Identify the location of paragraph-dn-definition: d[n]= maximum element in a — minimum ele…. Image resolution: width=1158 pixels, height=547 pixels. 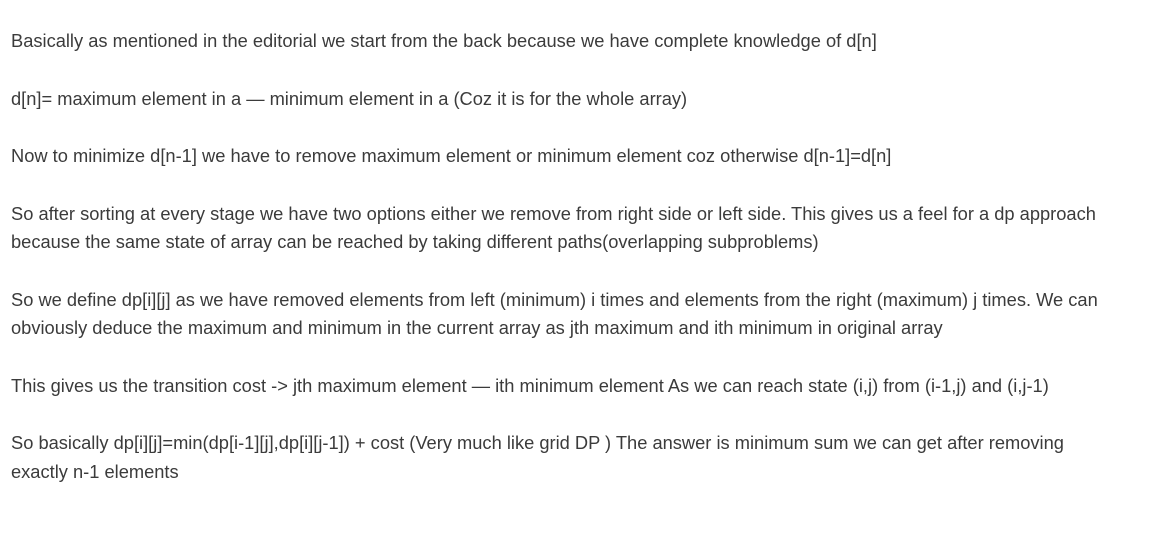
(349, 98).